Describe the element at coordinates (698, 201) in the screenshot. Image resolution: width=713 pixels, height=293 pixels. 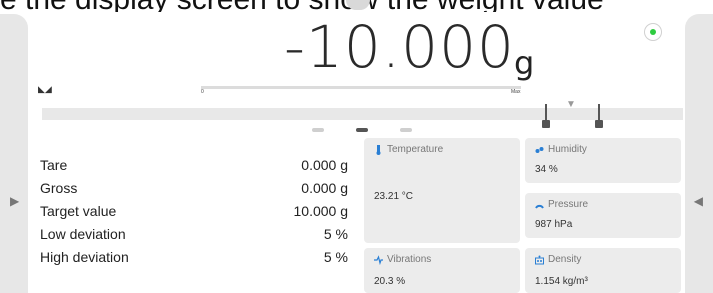
I see `chevron-left-icon: ◀` at that location.